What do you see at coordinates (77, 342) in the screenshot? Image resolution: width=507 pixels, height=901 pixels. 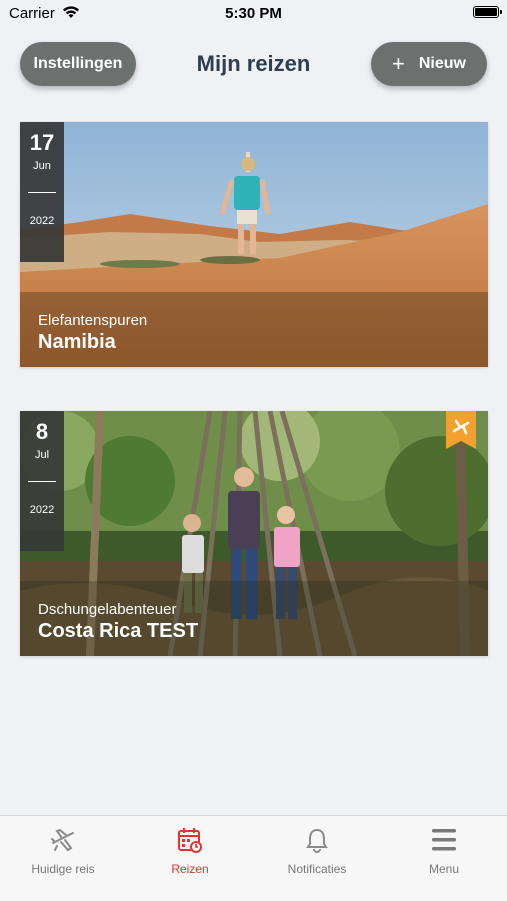 I see `trip-title: Namibia` at bounding box center [77, 342].